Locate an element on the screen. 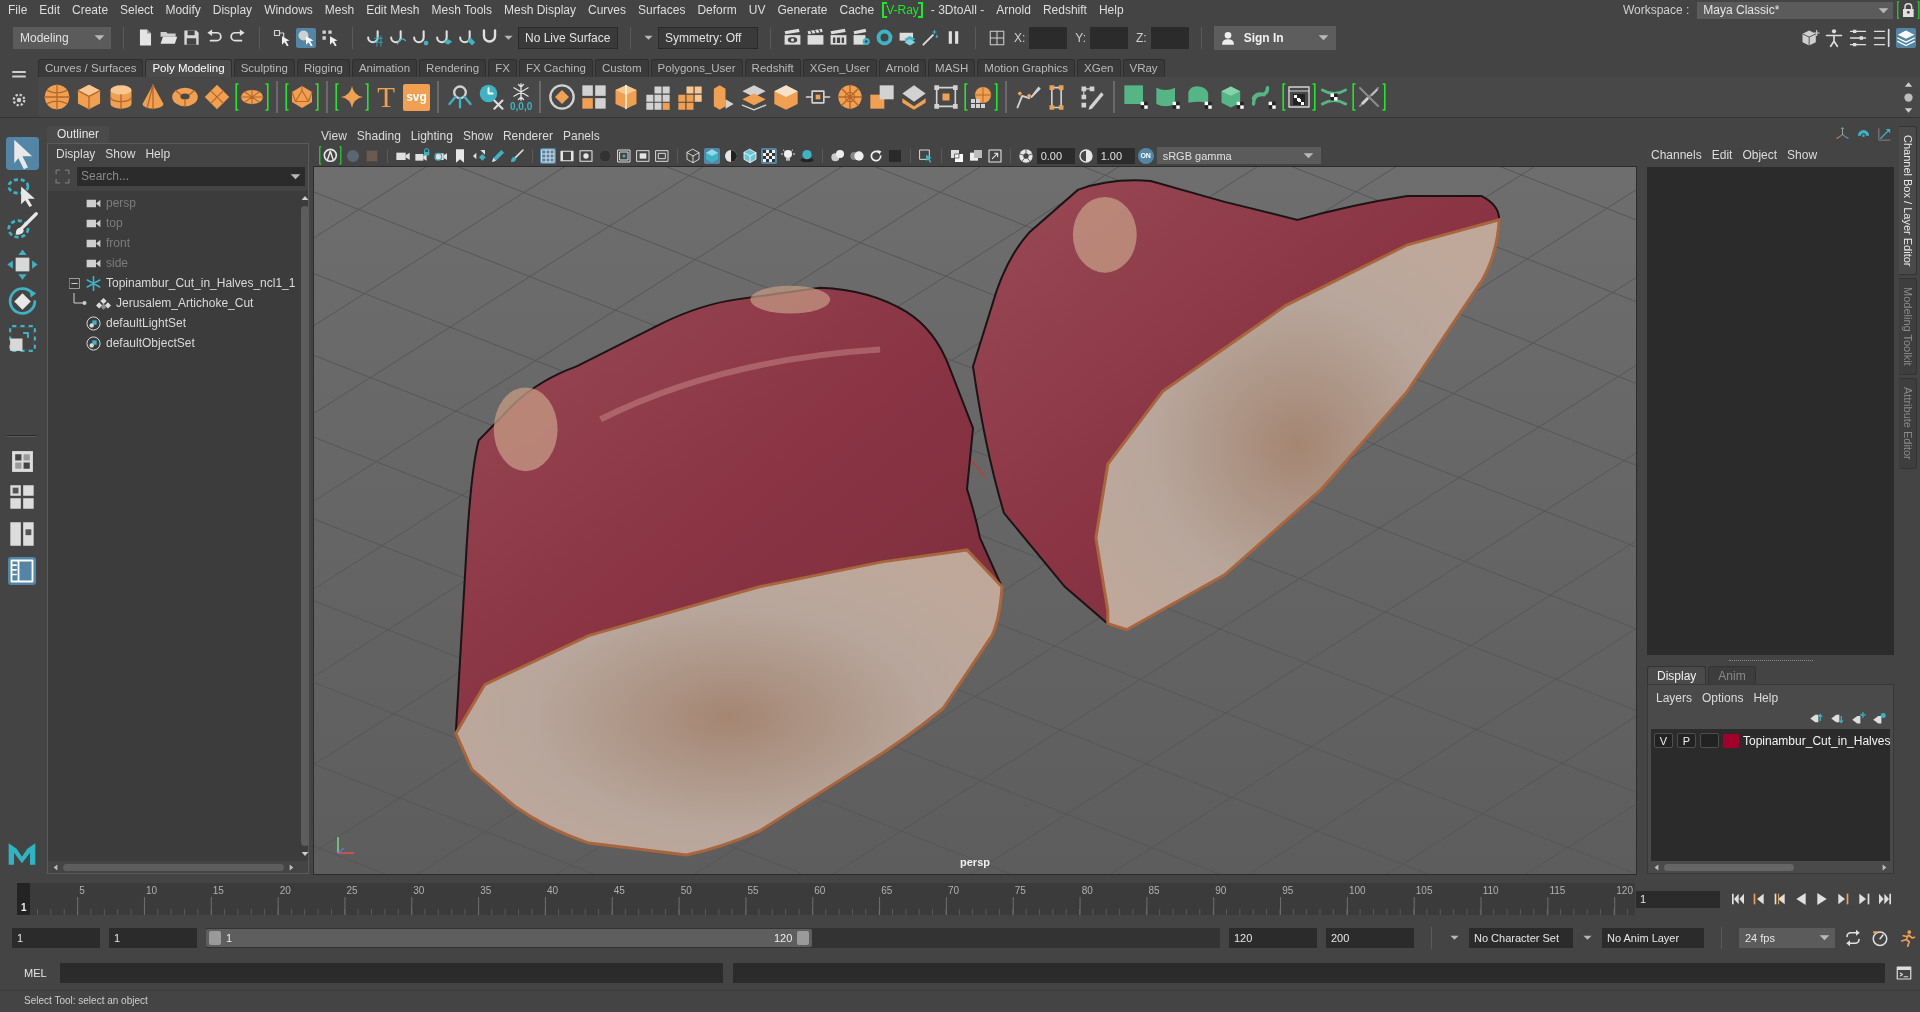 This screenshot has height=1012, width=1920. sign-in-button: Sign In is located at coordinates (1274, 37).